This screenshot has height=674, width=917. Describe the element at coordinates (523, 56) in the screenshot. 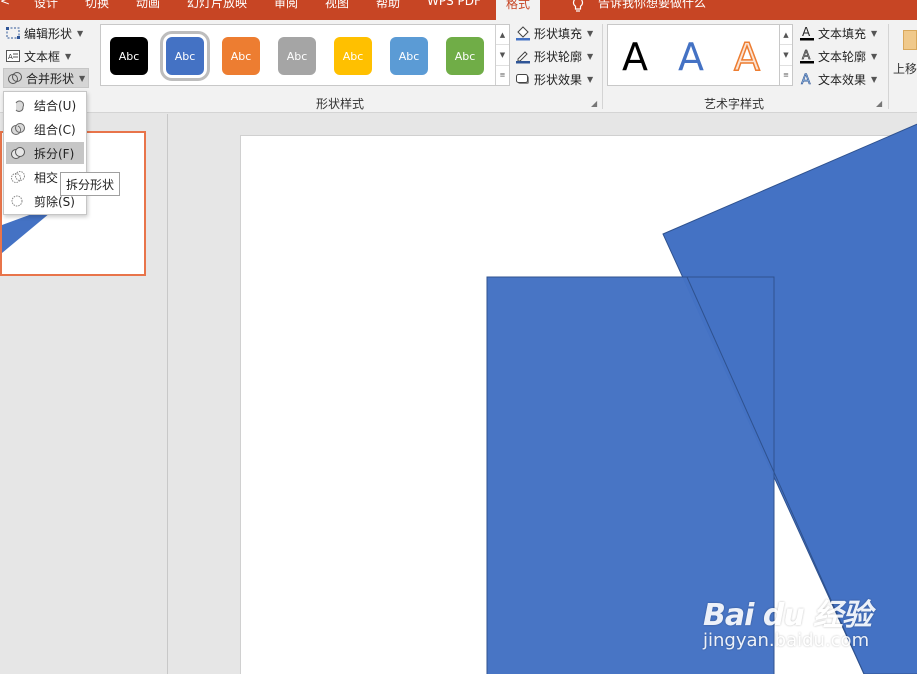

I see `pen-outline-icon` at that location.